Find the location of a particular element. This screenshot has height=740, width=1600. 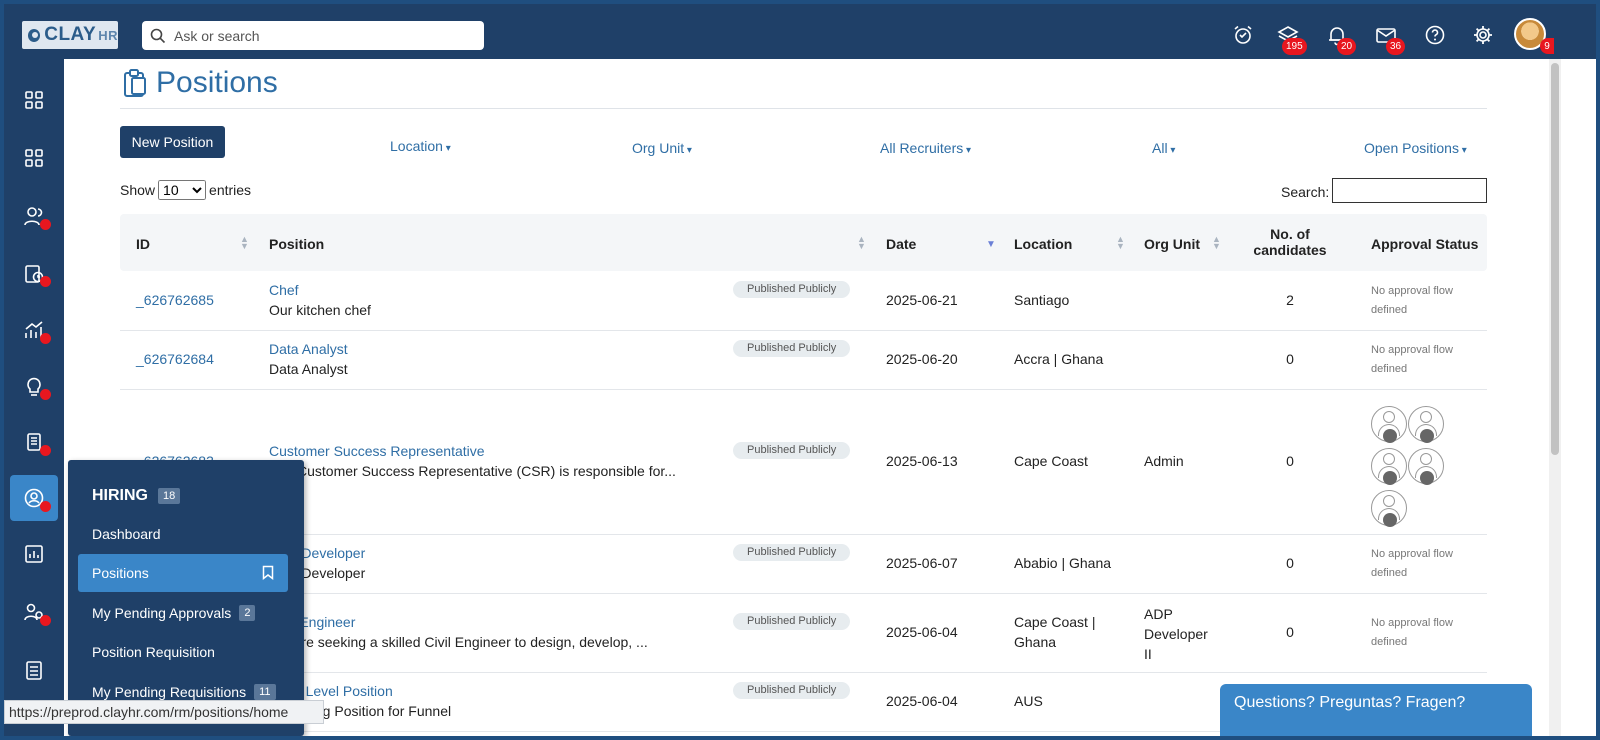

table-search-input is located at coordinates (1409, 190).